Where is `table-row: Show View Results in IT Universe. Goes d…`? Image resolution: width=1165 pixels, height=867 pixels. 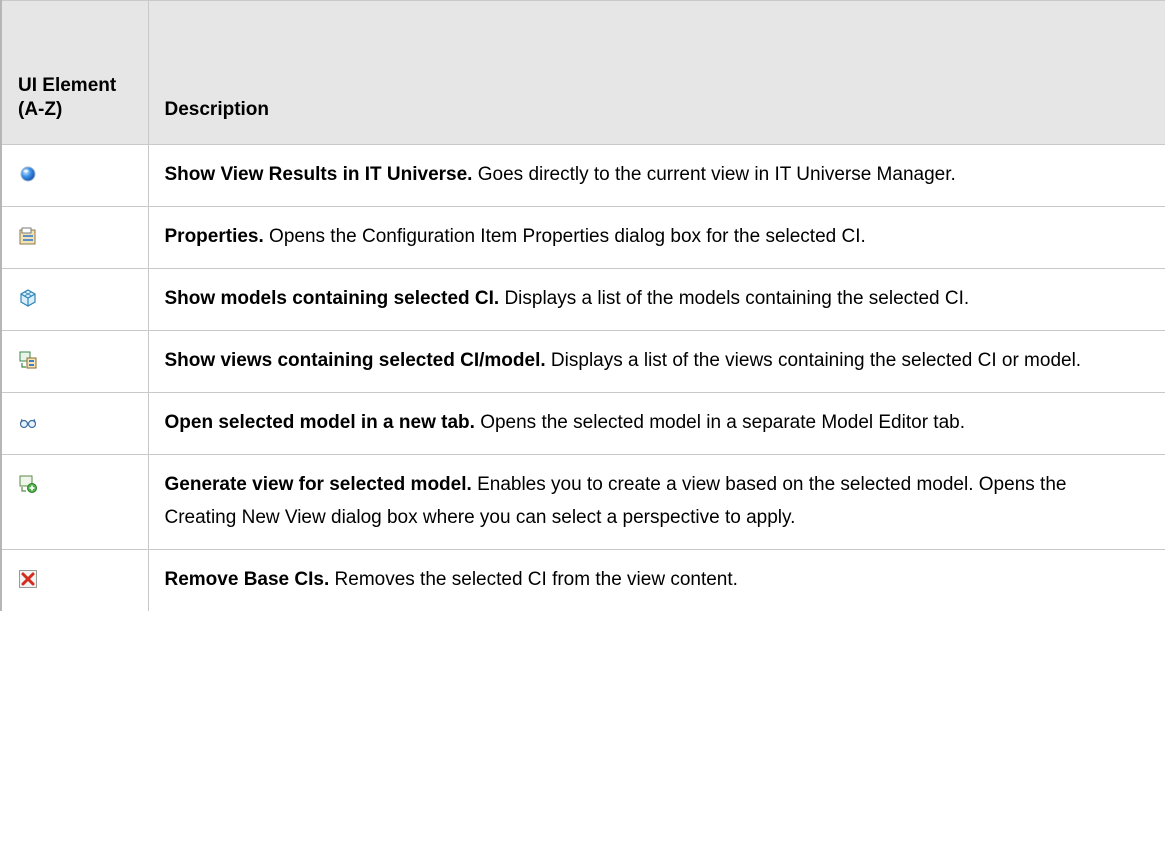
table-row: Show View Results in IT Universe. Goes d… is located at coordinates (582, 175).